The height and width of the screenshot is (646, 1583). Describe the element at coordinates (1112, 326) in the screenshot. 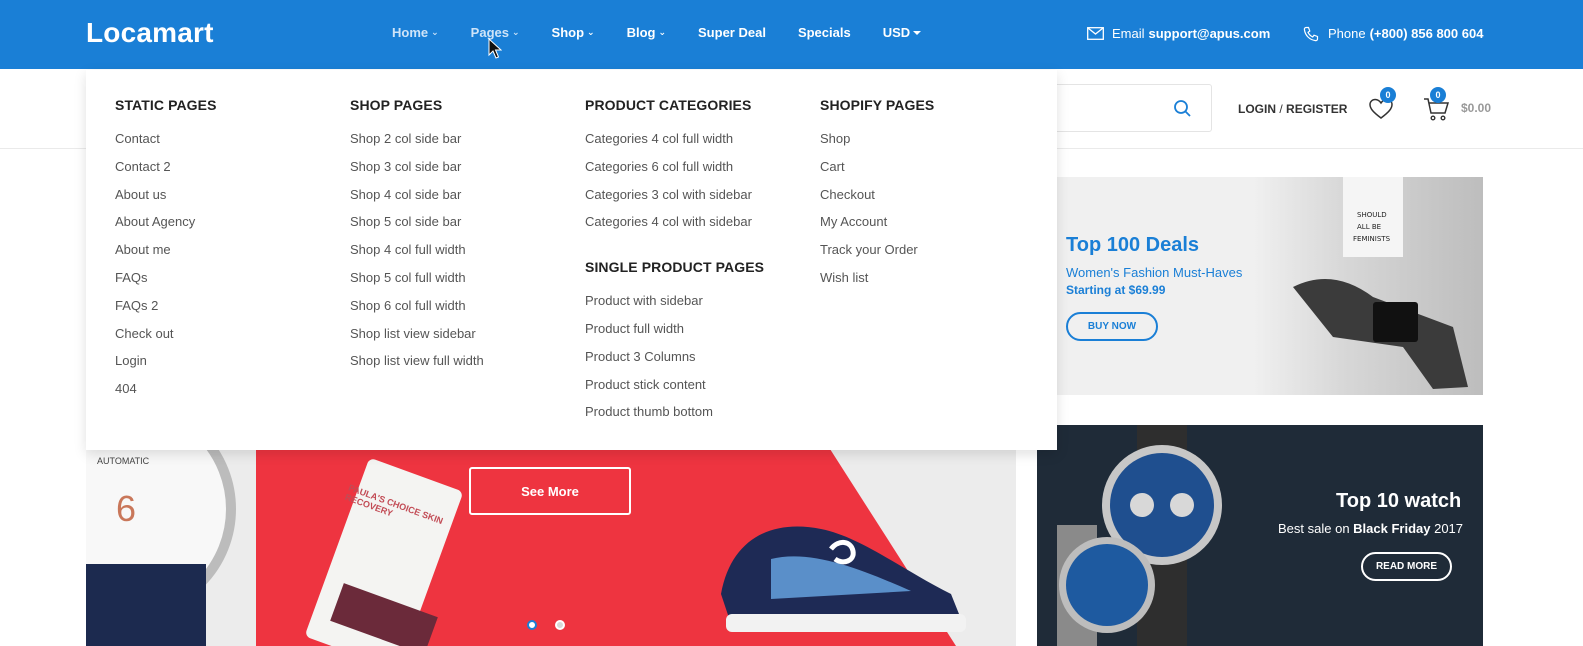

I see `buy-now-button: BUY NOW` at that location.